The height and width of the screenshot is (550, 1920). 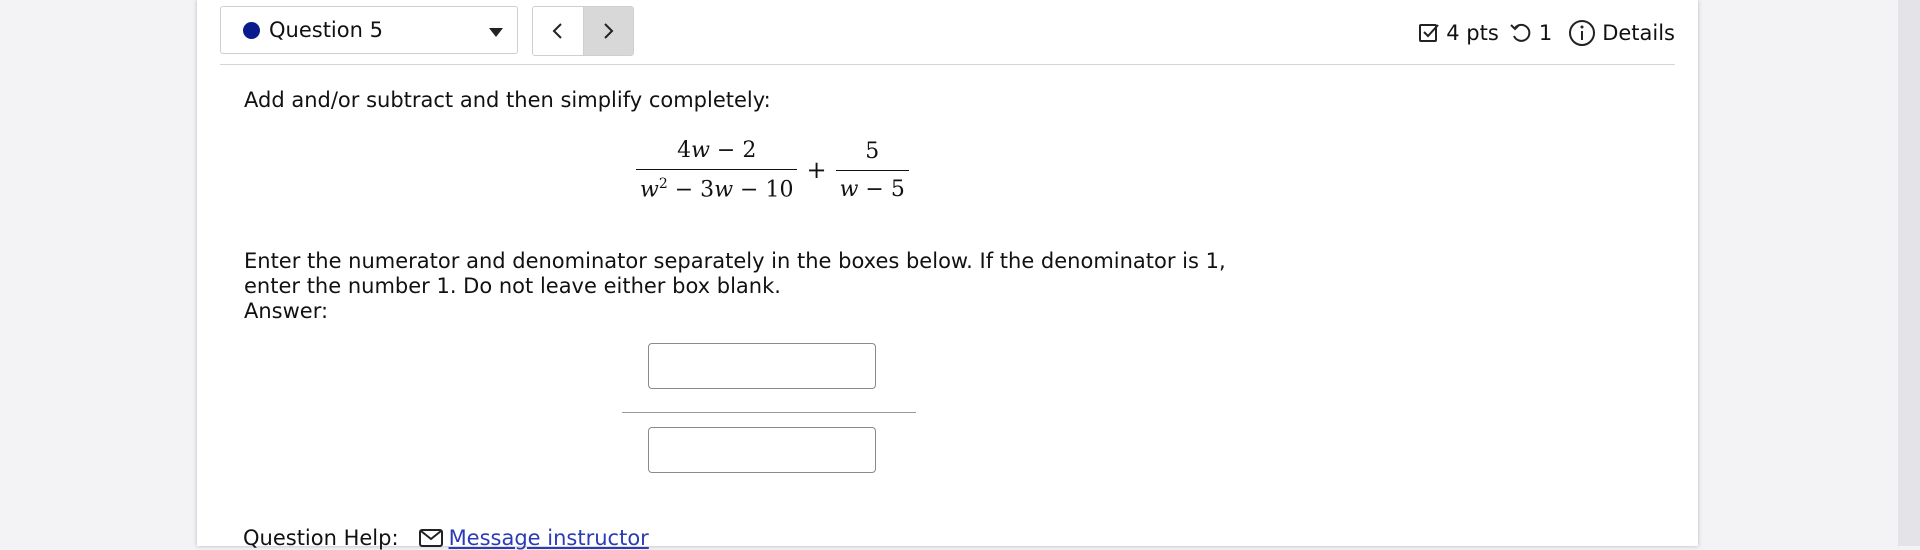 What do you see at coordinates (321, 538) in the screenshot?
I see `question-help-label: Question Help:` at bounding box center [321, 538].